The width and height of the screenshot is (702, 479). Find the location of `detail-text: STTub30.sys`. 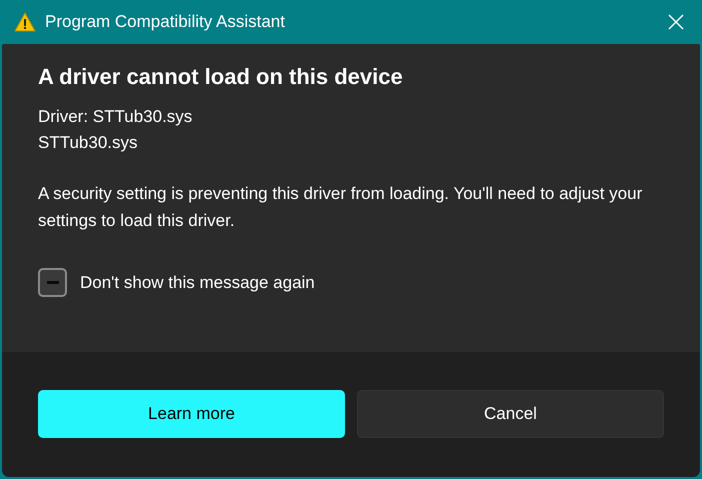

detail-text: STTub30.sys is located at coordinates (88, 143).